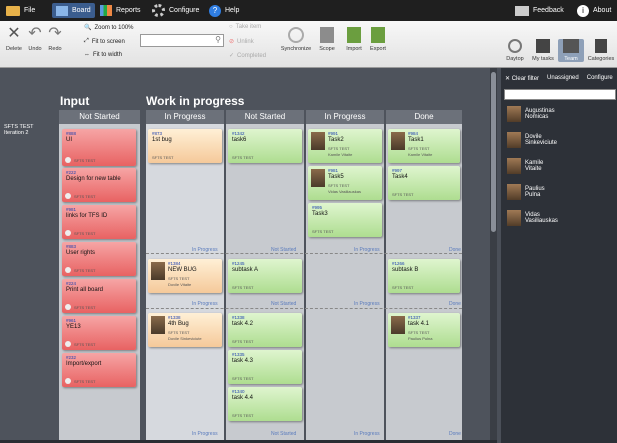 The height and width of the screenshot is (443, 617). Describe the element at coordinates (532, 218) in the screenshot. I see `user-item: Vidas Vasiliauskas` at that location.